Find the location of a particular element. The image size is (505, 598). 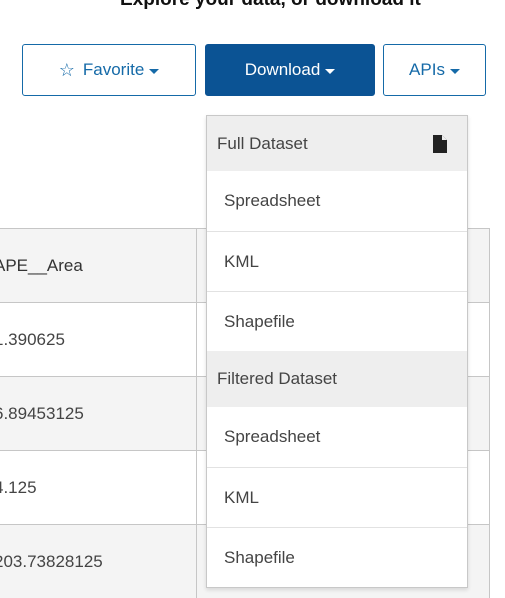

table-cell: 6.89453125 is located at coordinates (98, 413).